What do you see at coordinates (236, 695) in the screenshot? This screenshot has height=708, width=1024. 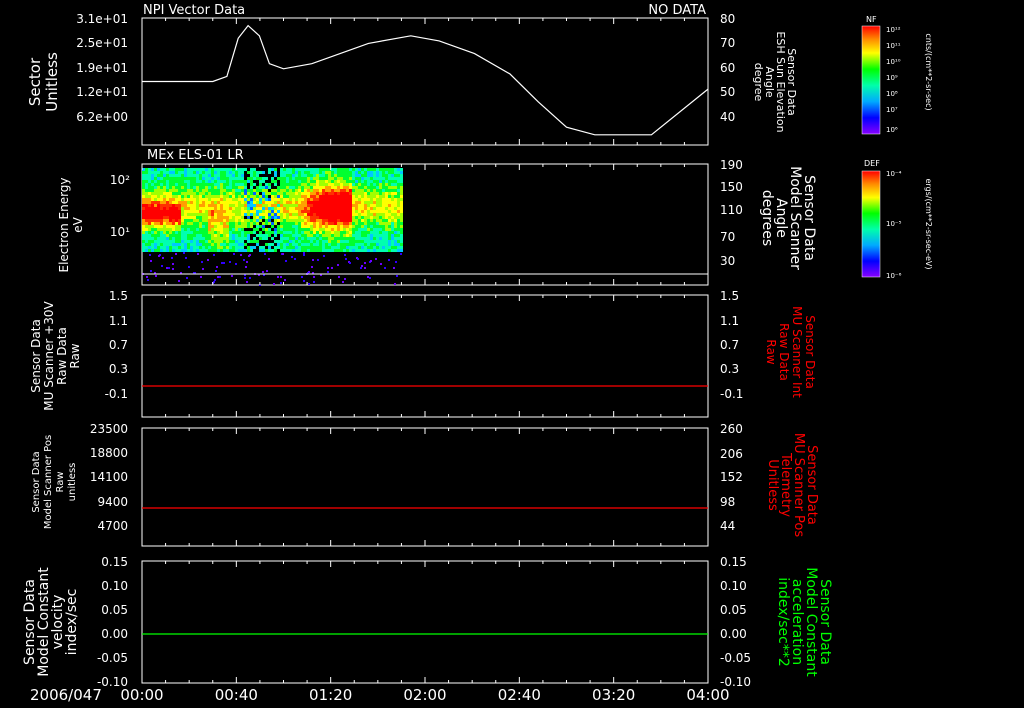 I see `time-tick-label: 00:40` at bounding box center [236, 695].